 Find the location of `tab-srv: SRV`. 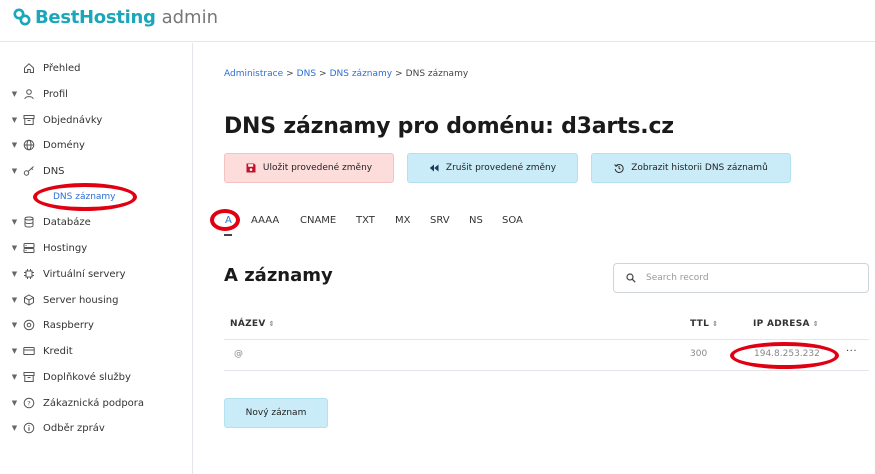

tab-srv: SRV is located at coordinates (440, 220).